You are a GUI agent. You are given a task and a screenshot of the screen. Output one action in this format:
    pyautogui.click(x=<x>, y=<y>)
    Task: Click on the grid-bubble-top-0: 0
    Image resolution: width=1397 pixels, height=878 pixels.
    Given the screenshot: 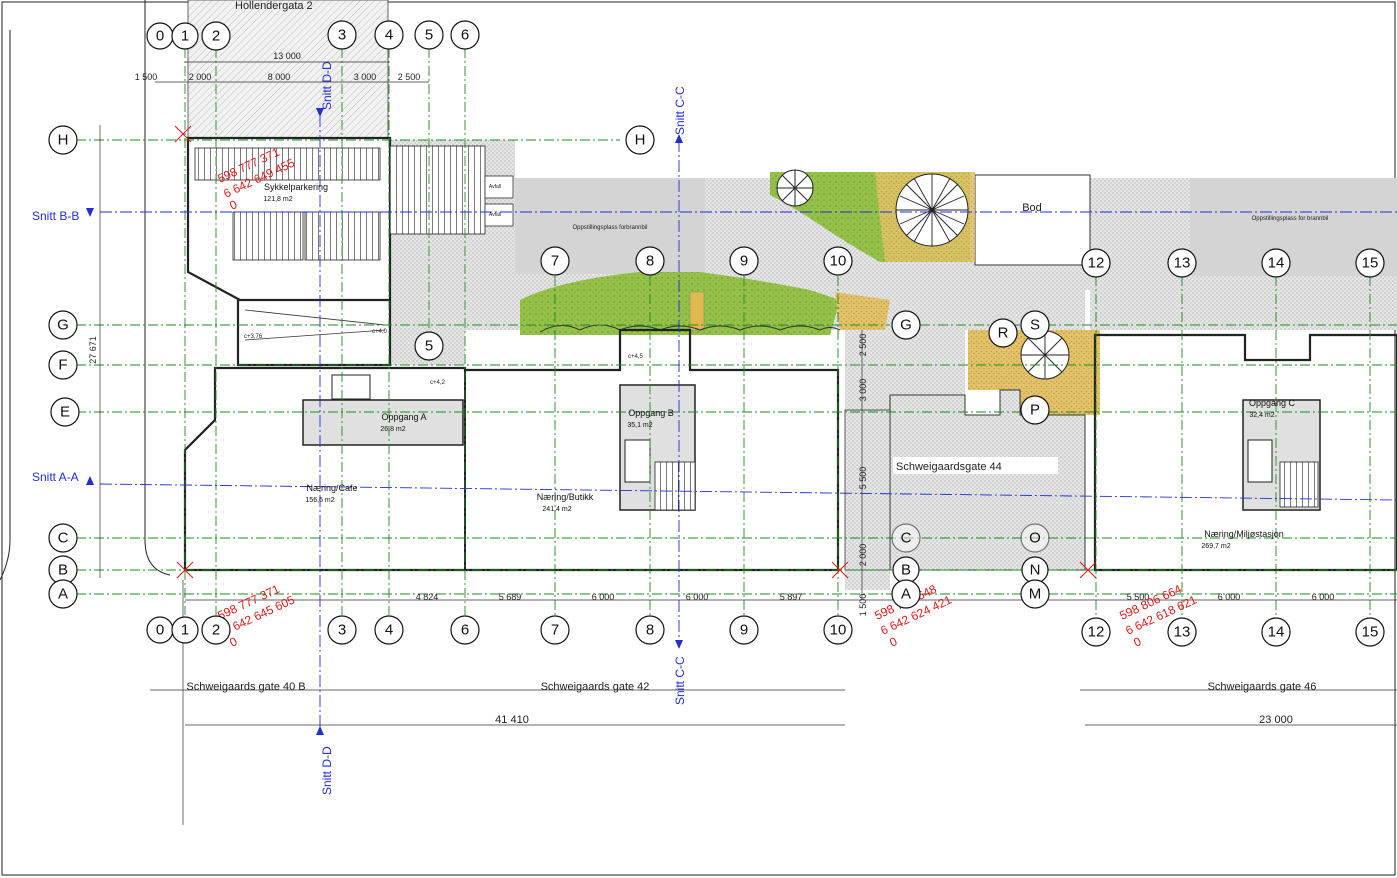 What is the action you would take?
    pyautogui.click(x=160, y=36)
    